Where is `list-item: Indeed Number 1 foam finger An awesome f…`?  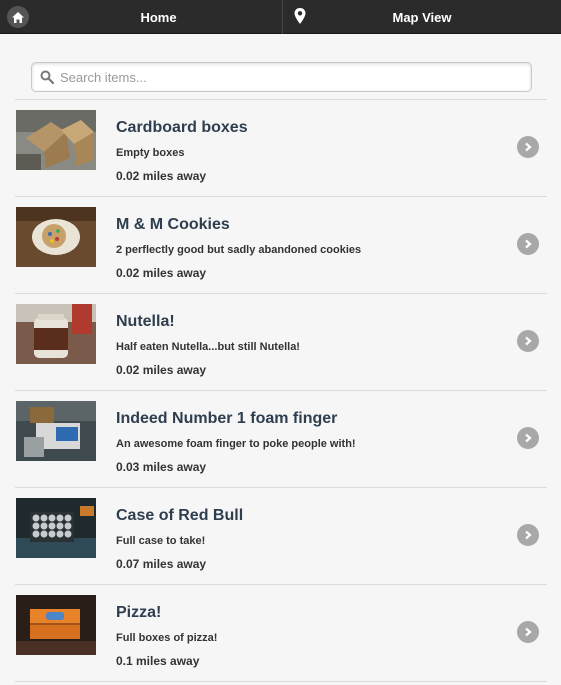
list-item: Indeed Number 1 foam finger An awesome f… is located at coordinates (281, 439).